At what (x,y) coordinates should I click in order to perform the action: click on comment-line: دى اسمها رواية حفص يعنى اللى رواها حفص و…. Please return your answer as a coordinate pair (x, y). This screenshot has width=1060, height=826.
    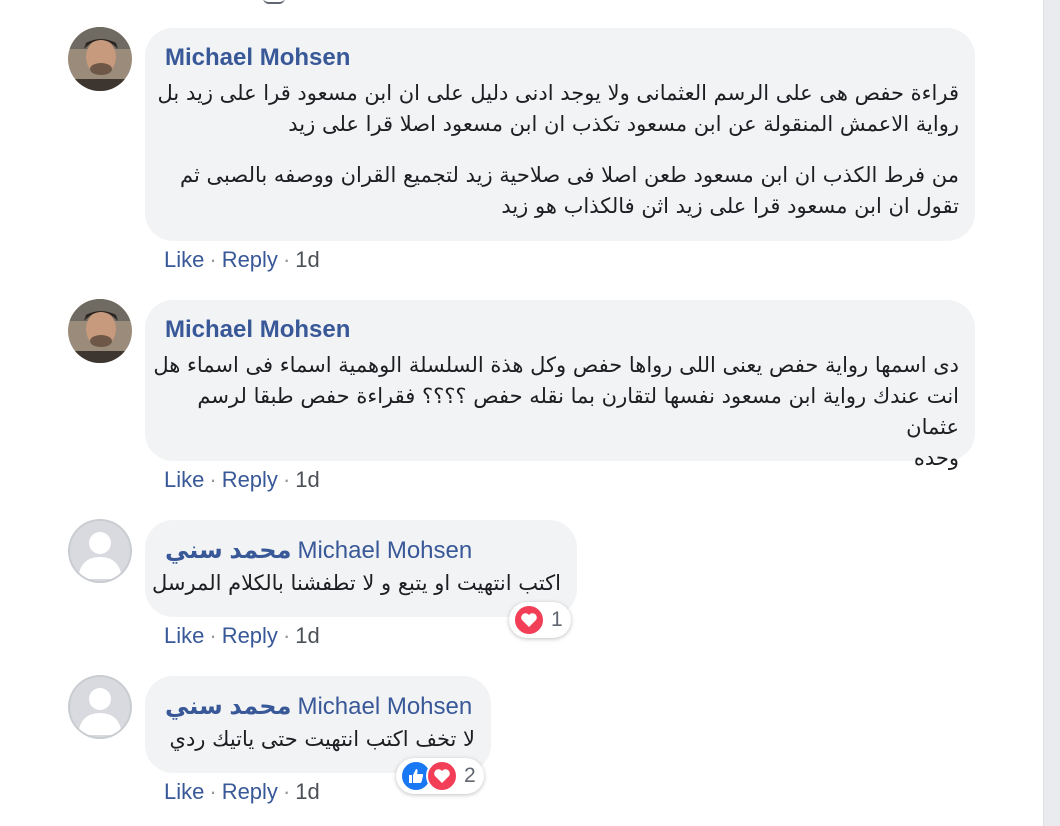
    Looking at the image, I should click on (556, 365).